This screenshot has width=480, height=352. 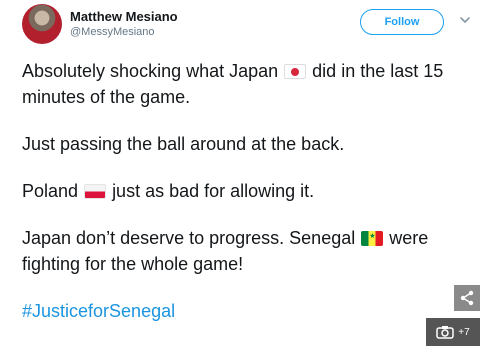 What do you see at coordinates (124, 16) in the screenshot?
I see `author-name: Matthew Mesiano` at bounding box center [124, 16].